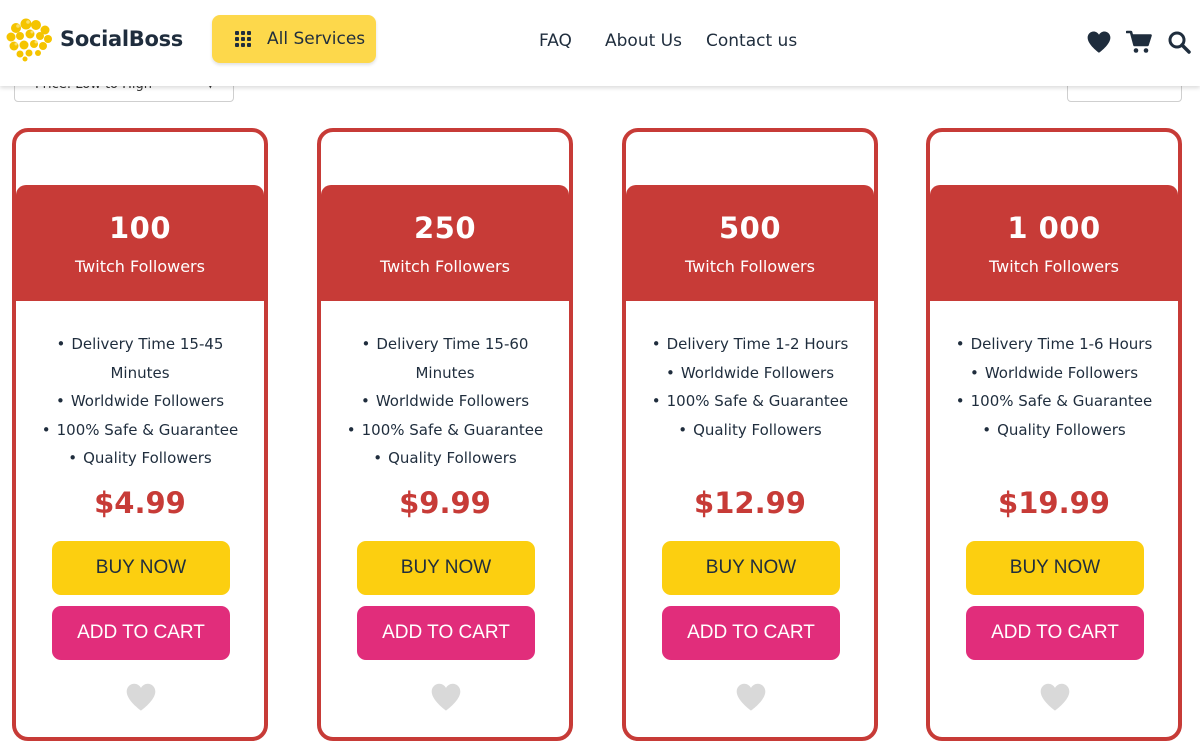  I want to click on card-header: 500 Twitch Followers, so click(750, 243).